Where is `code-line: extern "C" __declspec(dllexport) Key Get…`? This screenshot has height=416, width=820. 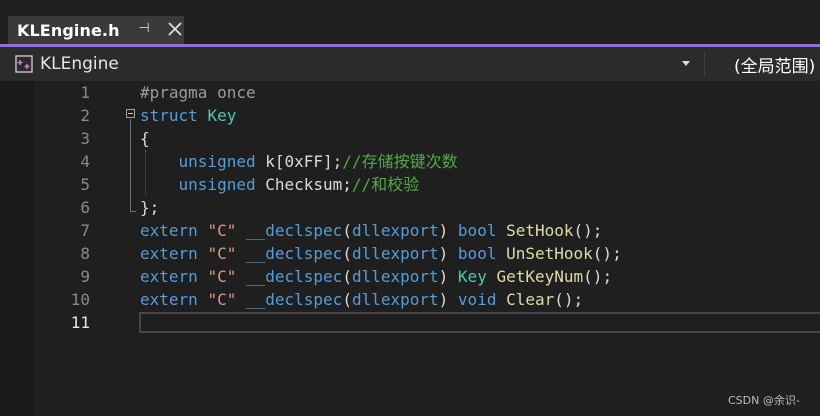
code-line: extern "C" __declspec(dllexport) Key Get… is located at coordinates (376, 276).